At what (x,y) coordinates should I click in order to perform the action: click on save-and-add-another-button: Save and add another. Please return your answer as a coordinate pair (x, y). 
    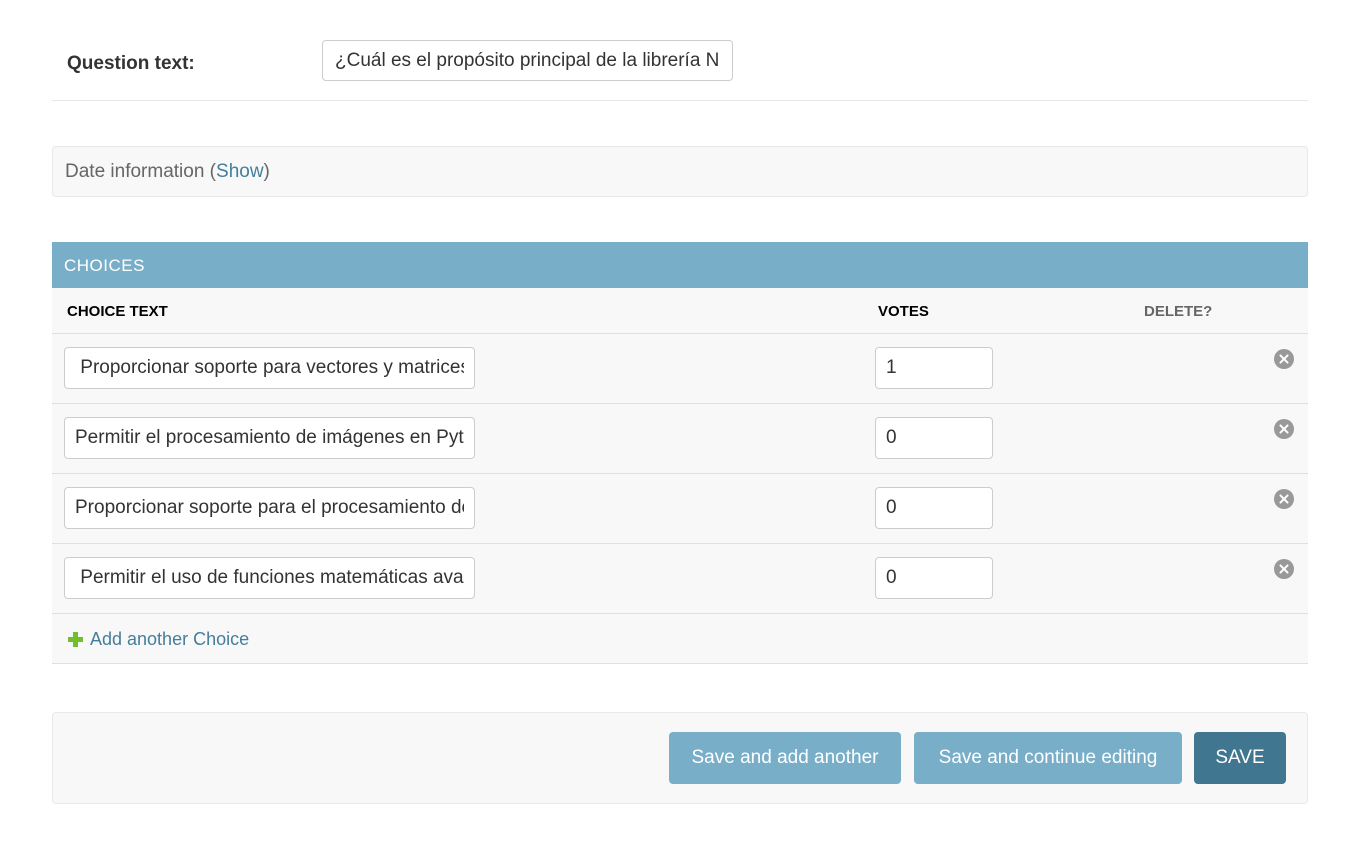
    Looking at the image, I should click on (785, 758).